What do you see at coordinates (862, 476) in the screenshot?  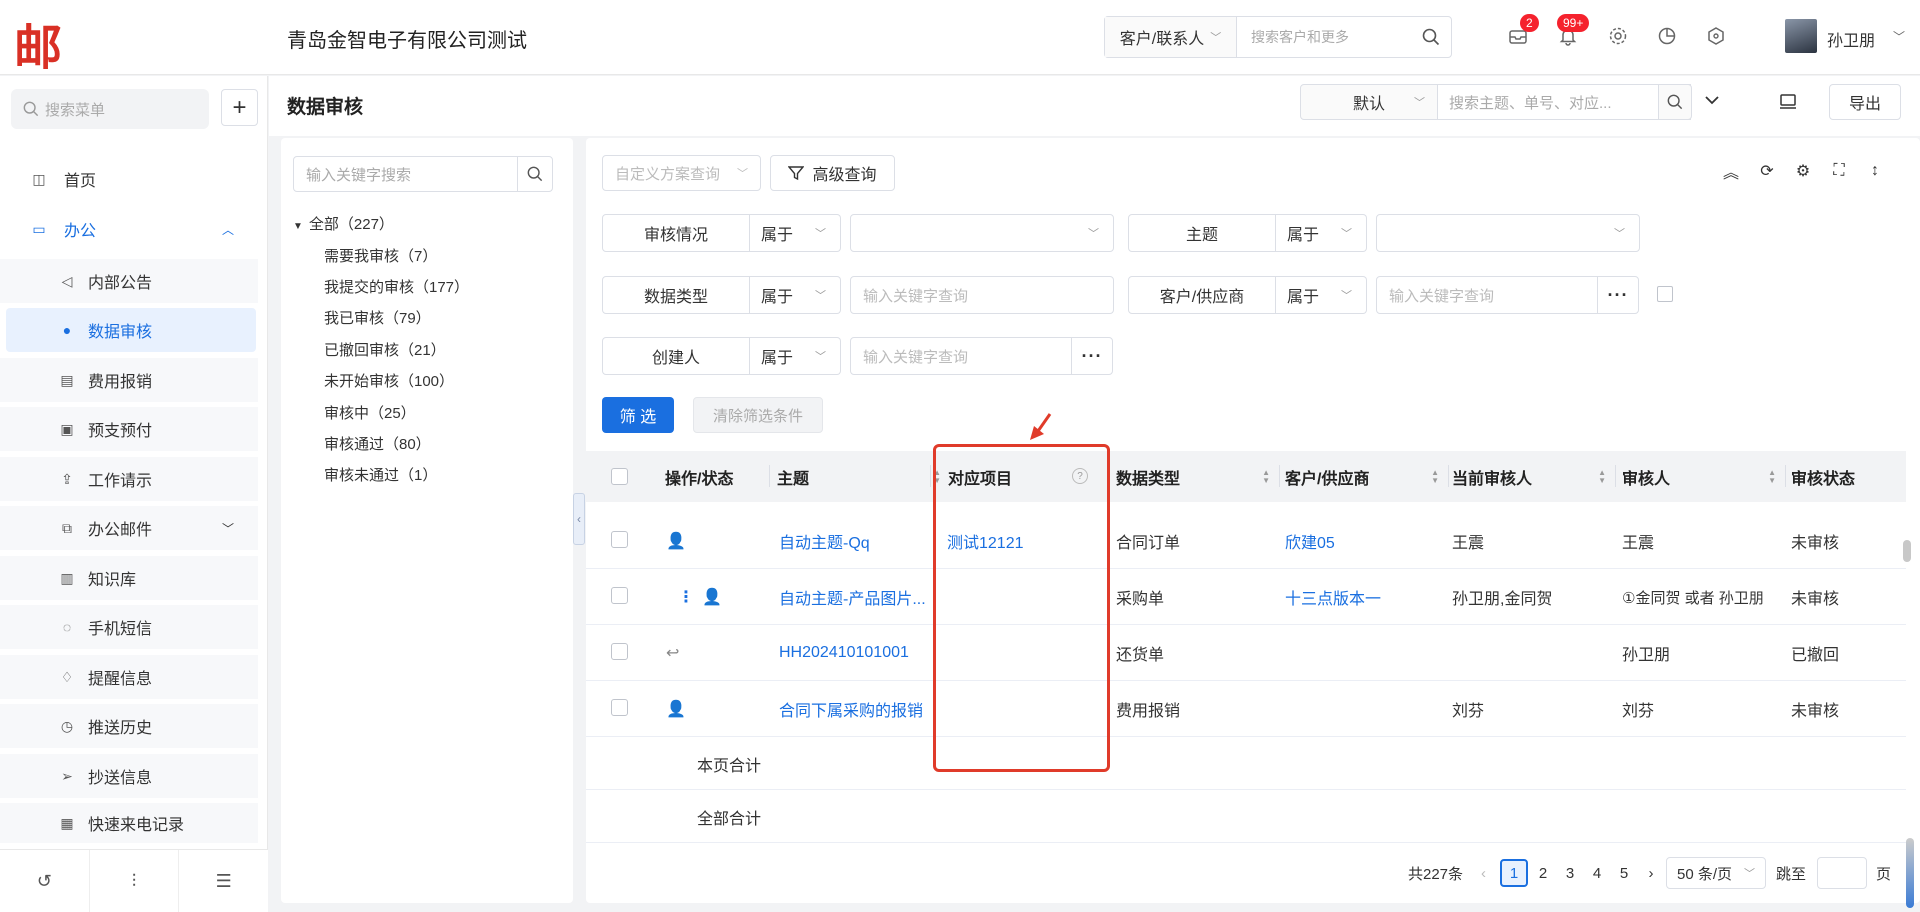 I see `column-header-subject: 主题 ▲ ▼` at bounding box center [862, 476].